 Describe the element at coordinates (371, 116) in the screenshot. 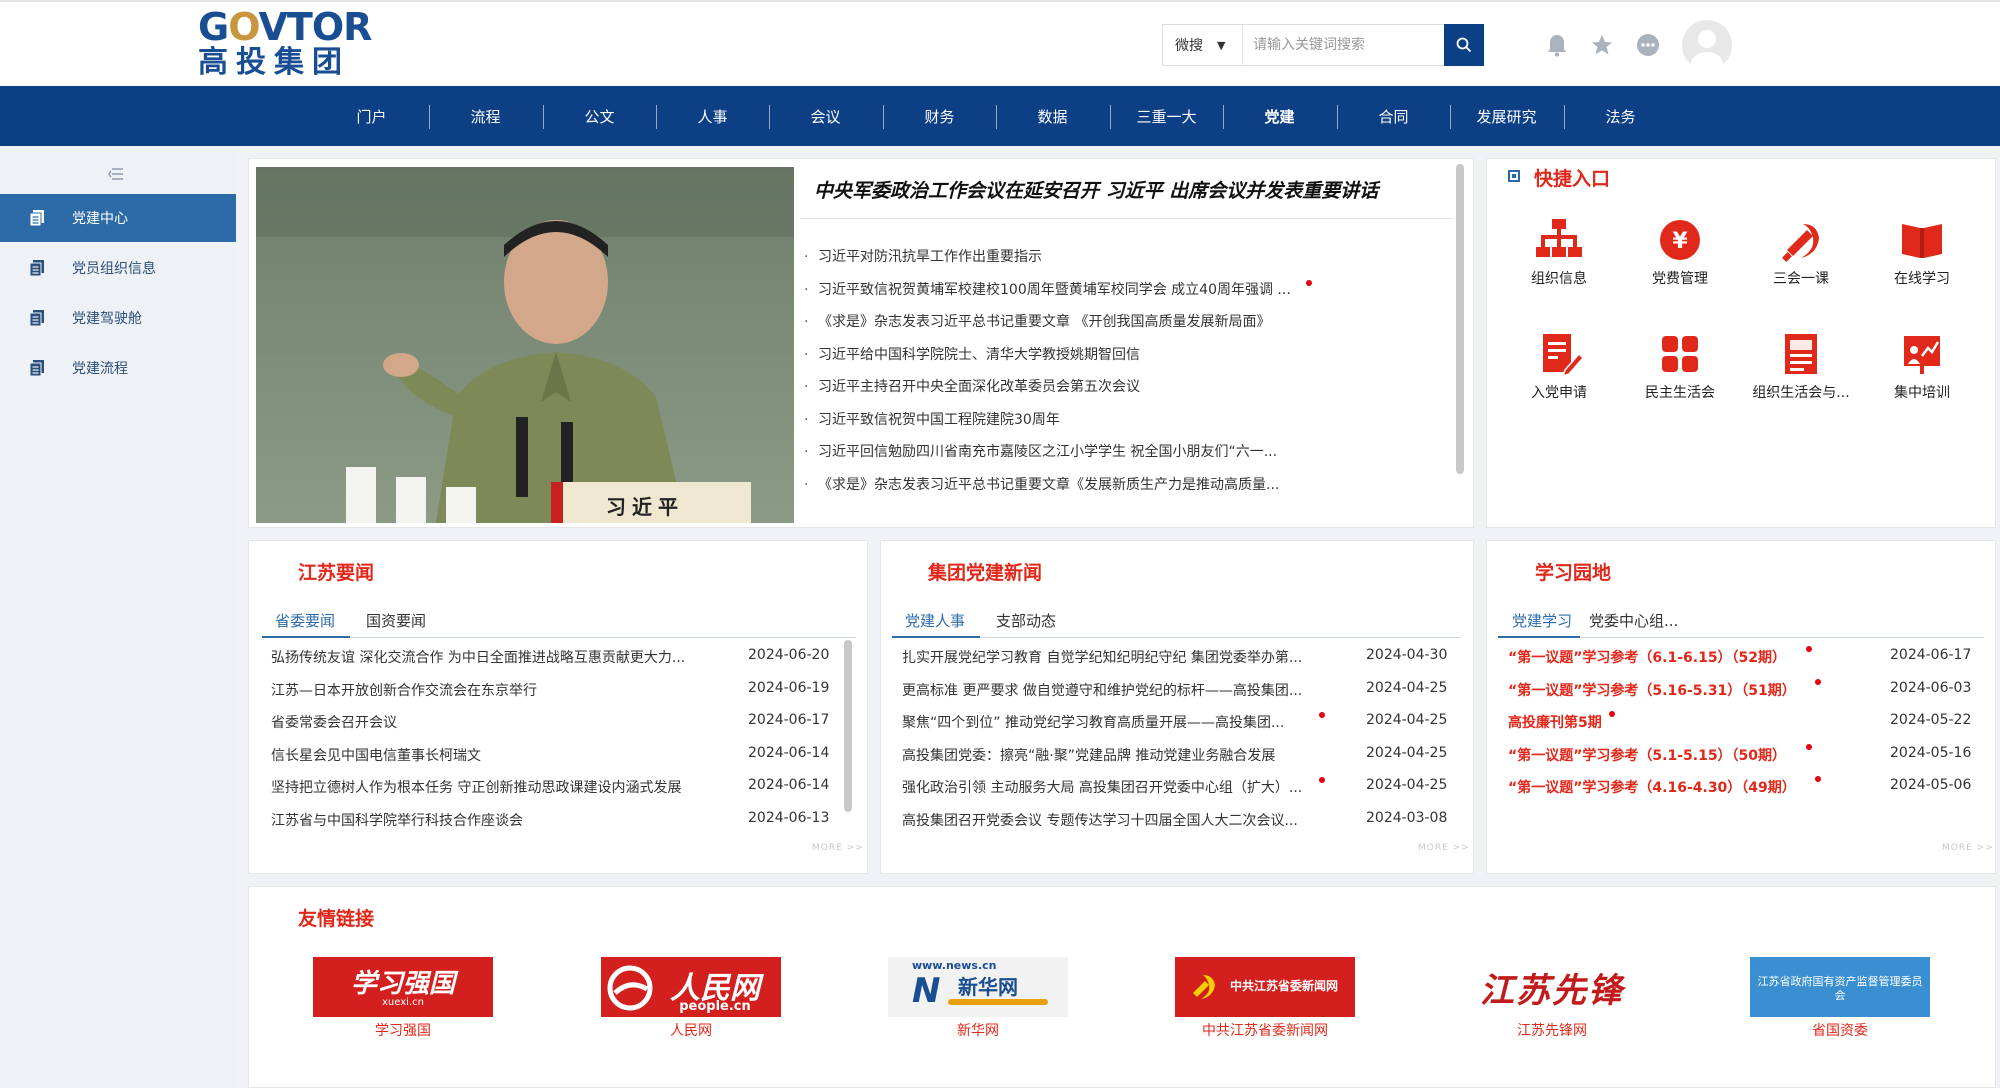

I see `nav-item-portal: 门户` at that location.